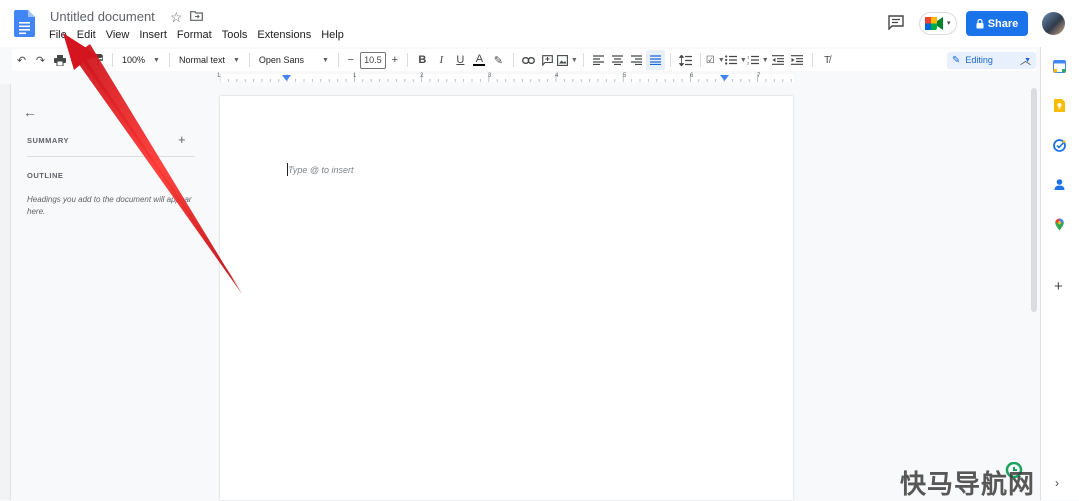 The image size is (1079, 501). I want to click on watermark-text: 快马导航网, so click(968, 485).